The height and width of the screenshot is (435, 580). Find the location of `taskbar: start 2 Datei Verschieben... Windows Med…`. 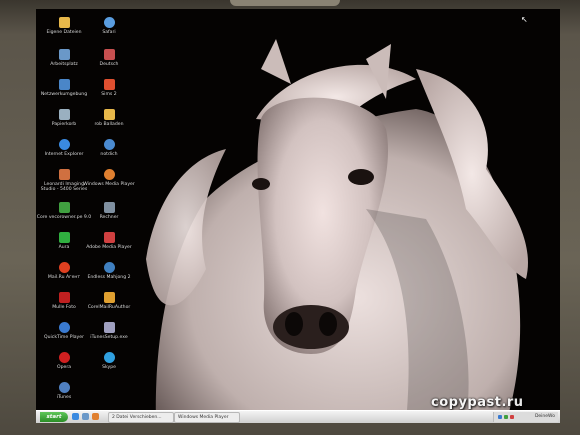

taskbar: start 2 Datei Verschieben... Windows Med… is located at coordinates (298, 416).